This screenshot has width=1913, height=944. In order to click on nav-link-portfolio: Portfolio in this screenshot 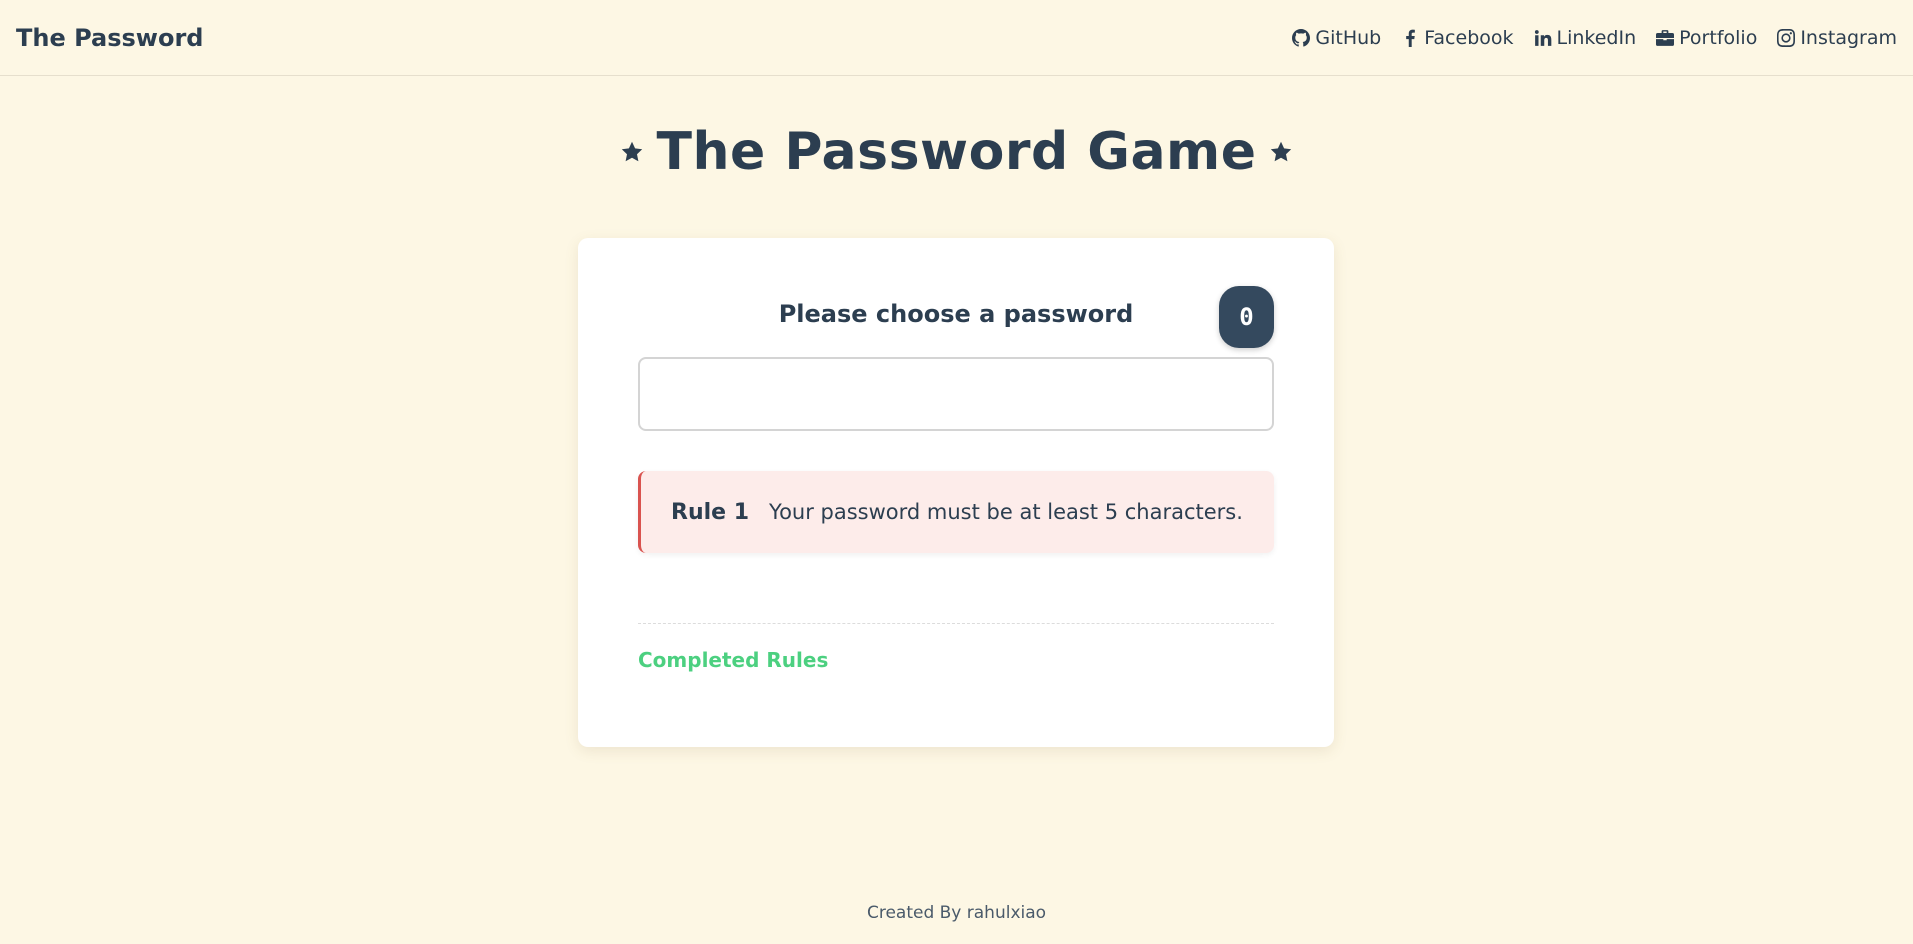, I will do `click(1706, 38)`.